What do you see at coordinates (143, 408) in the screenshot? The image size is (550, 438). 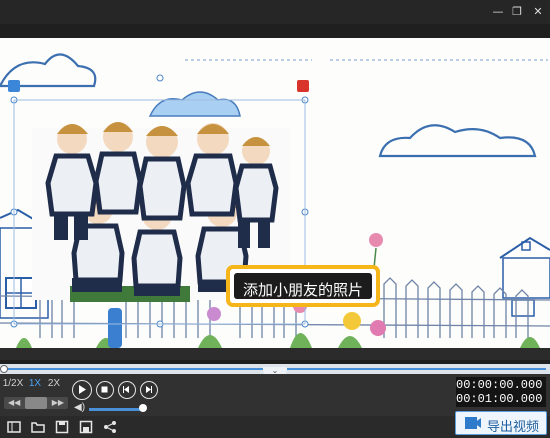 I see `volume-knob` at bounding box center [143, 408].